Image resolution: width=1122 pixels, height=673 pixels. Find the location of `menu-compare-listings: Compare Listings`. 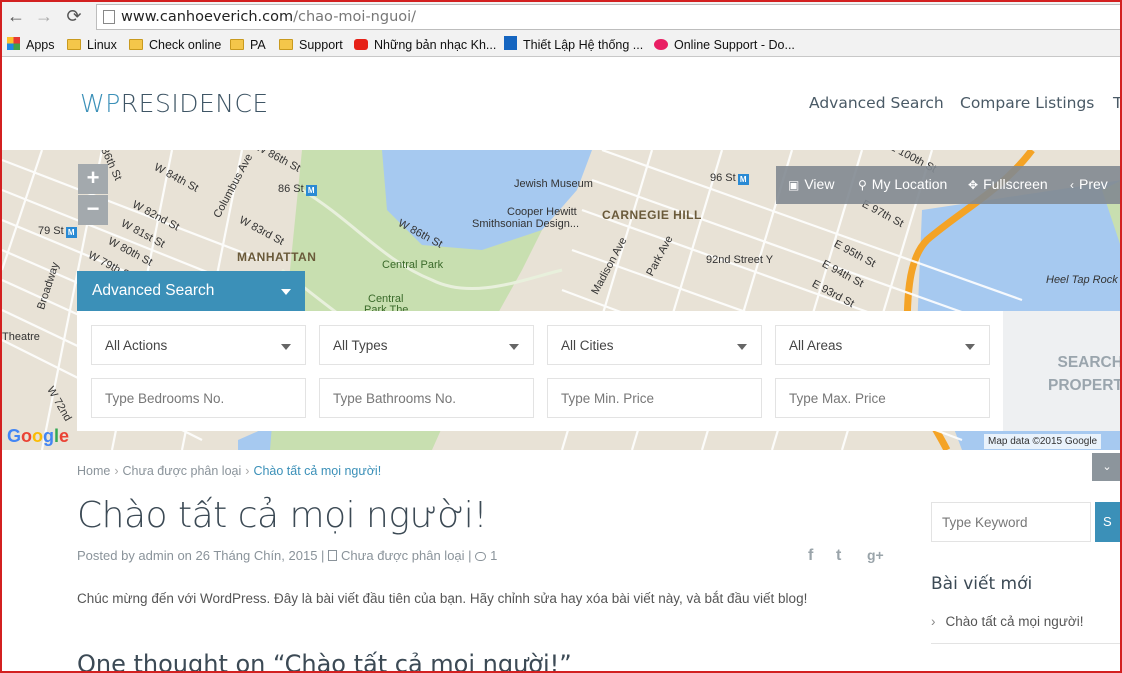

menu-compare-listings: Compare Listings is located at coordinates (1027, 103).